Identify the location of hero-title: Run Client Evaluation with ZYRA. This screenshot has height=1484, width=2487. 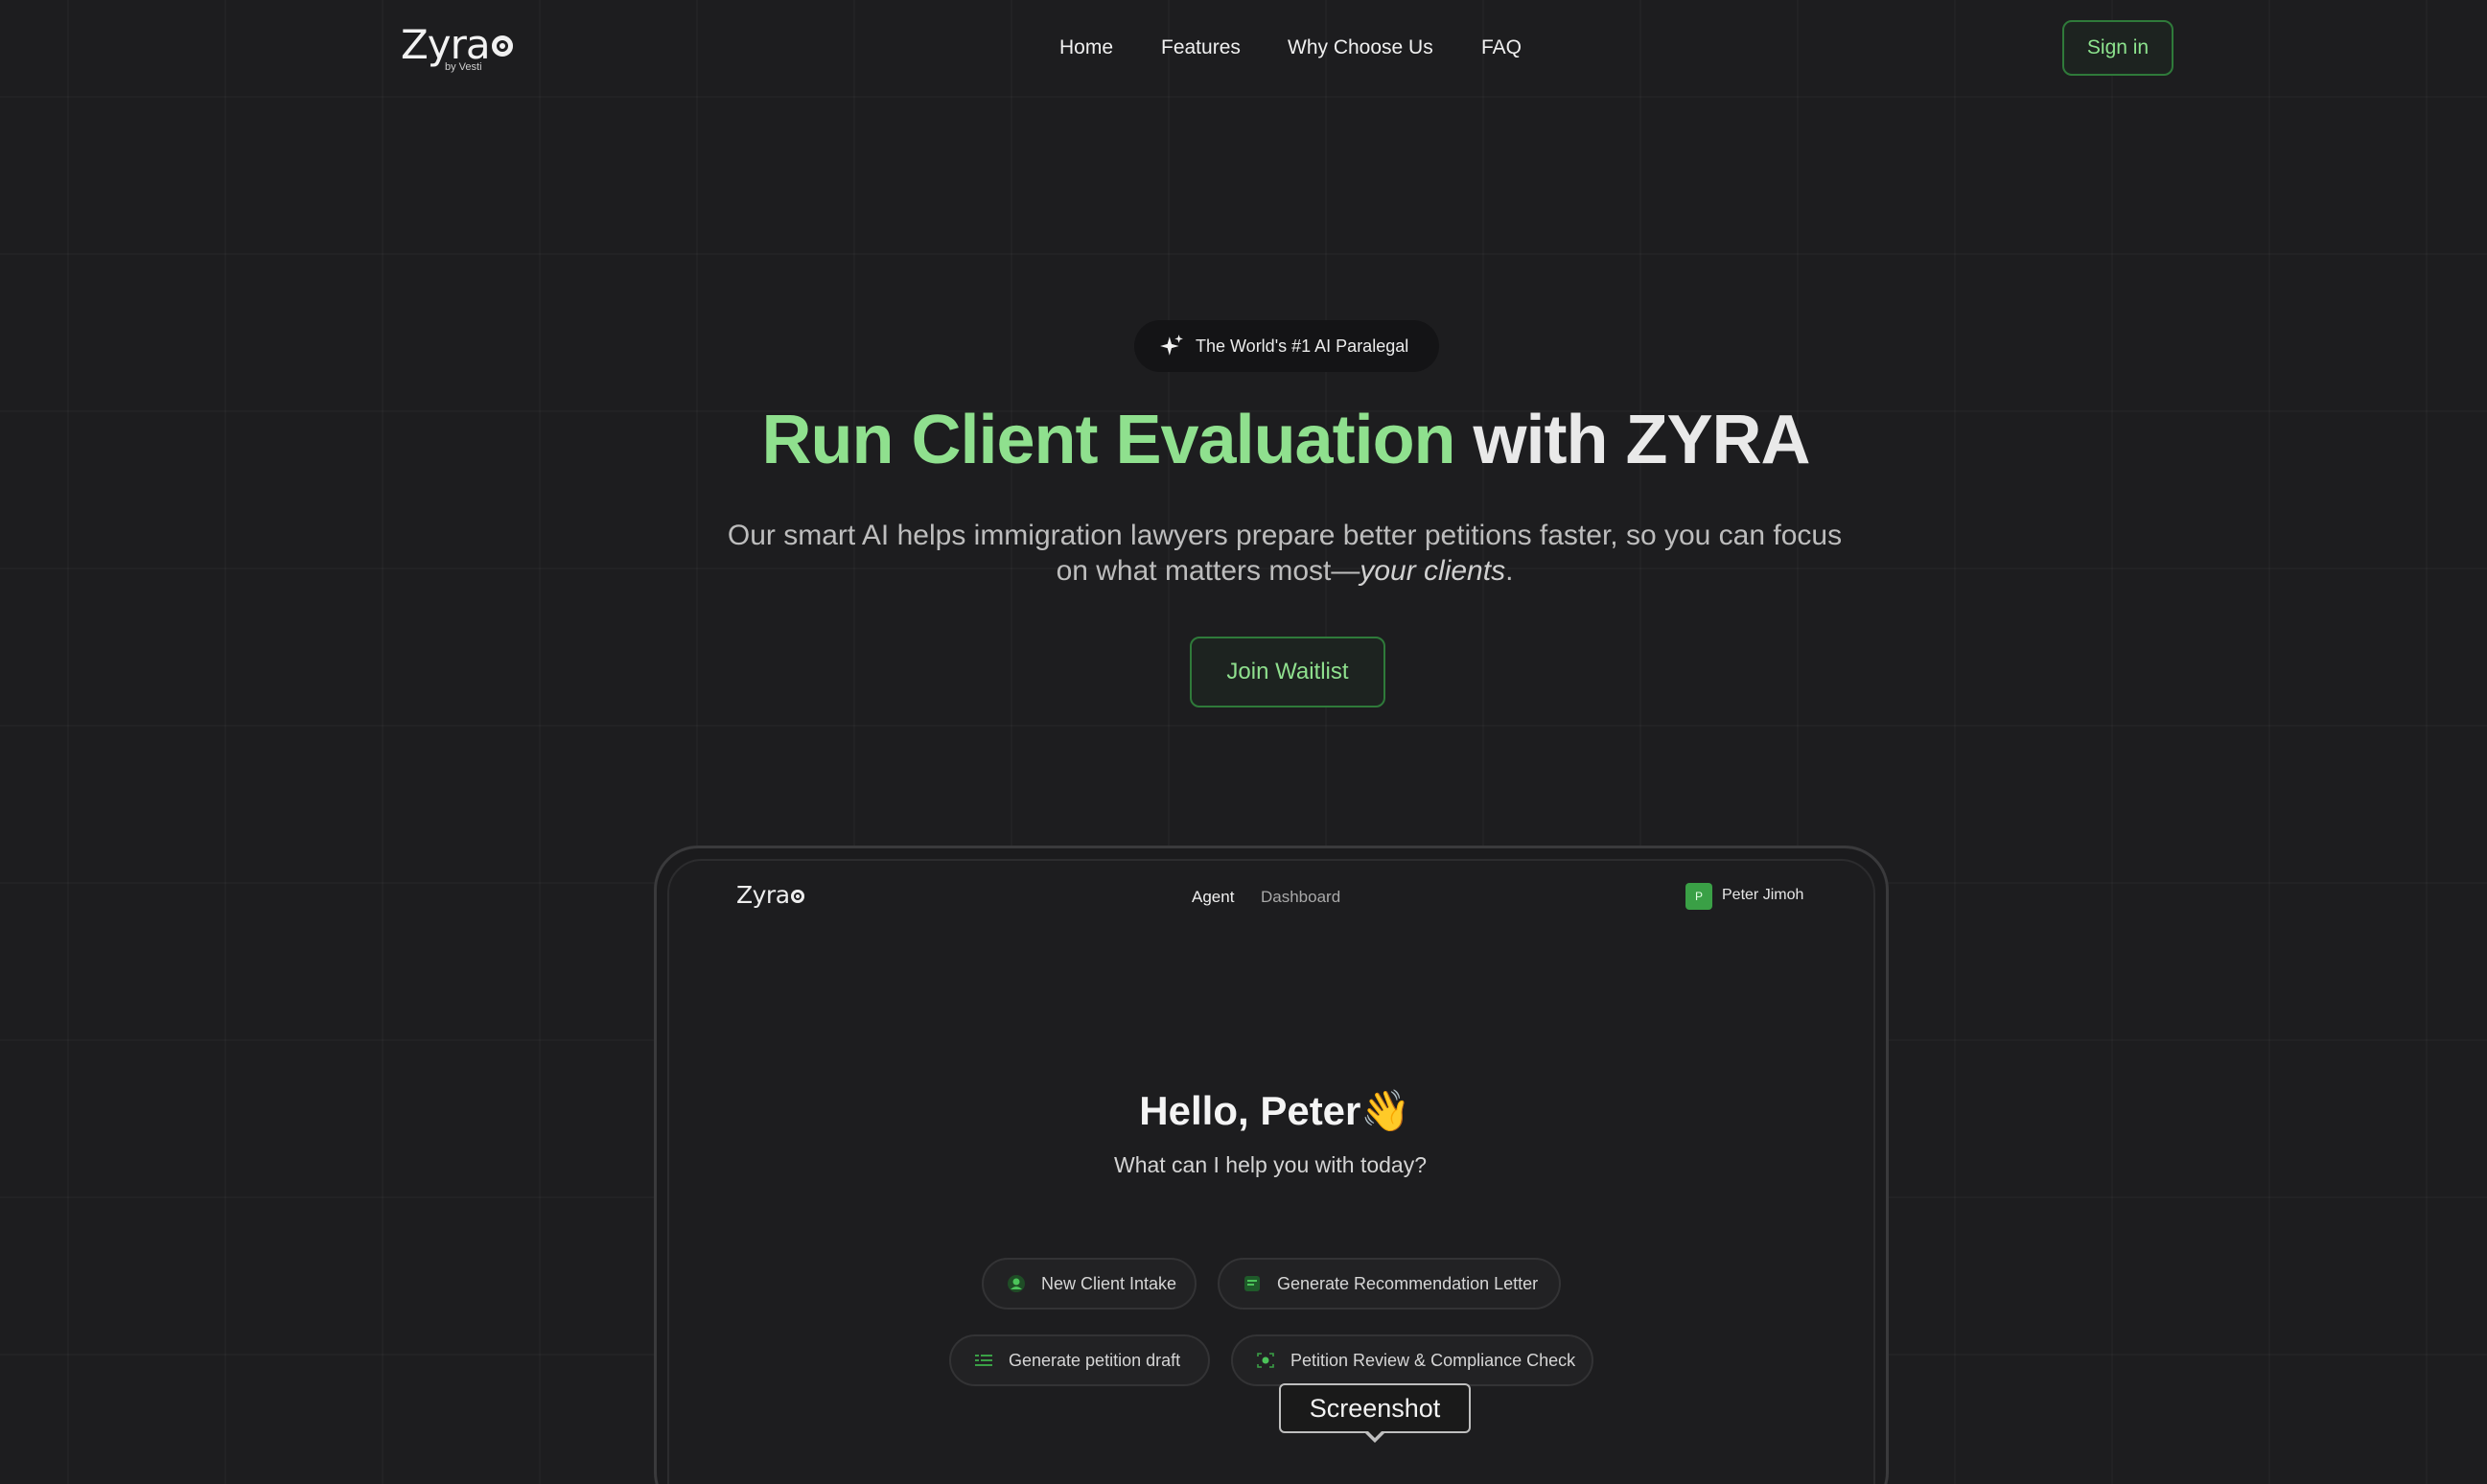
(1243, 440).